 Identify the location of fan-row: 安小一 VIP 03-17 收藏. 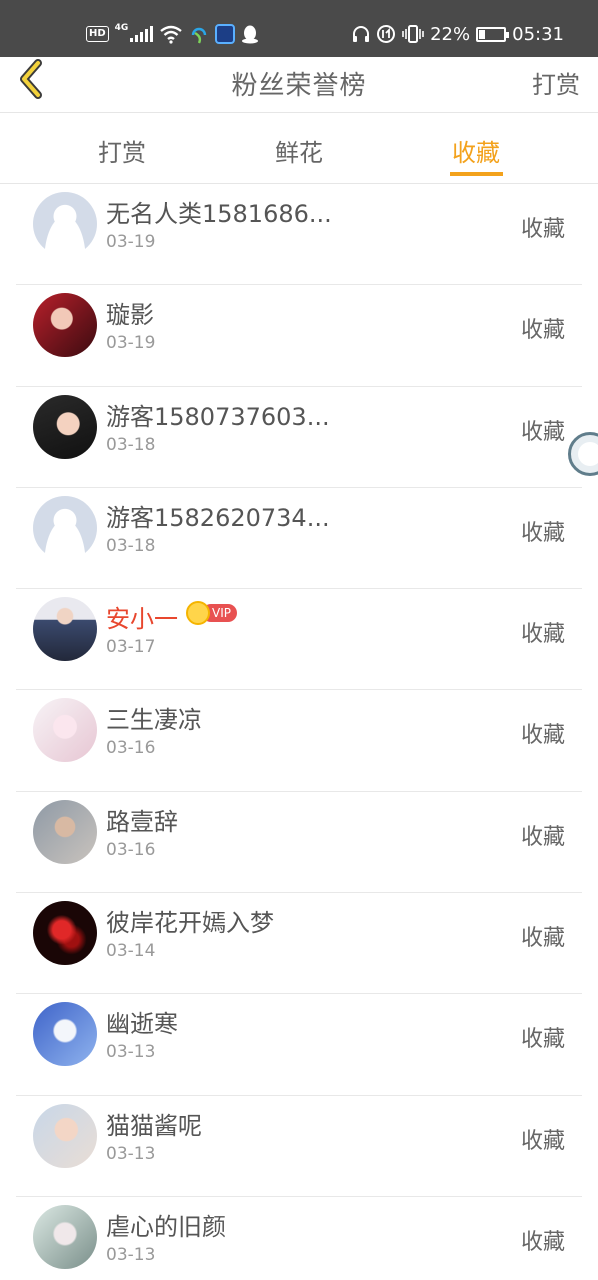
(299, 640).